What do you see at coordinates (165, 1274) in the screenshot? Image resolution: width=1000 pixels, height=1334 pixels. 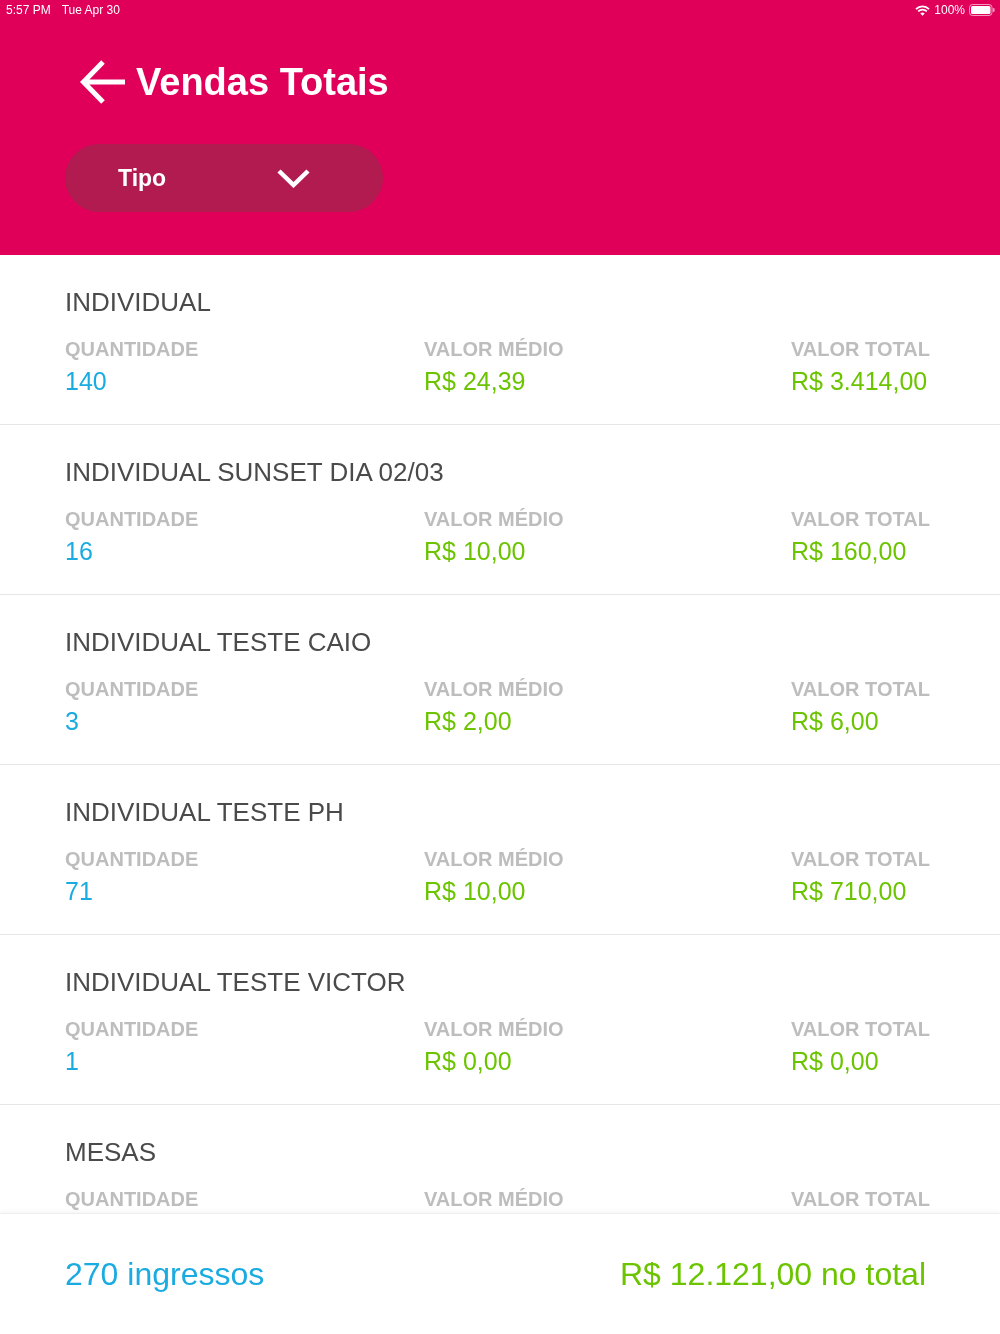 I see `ticket-count: 270 ingressos` at bounding box center [165, 1274].